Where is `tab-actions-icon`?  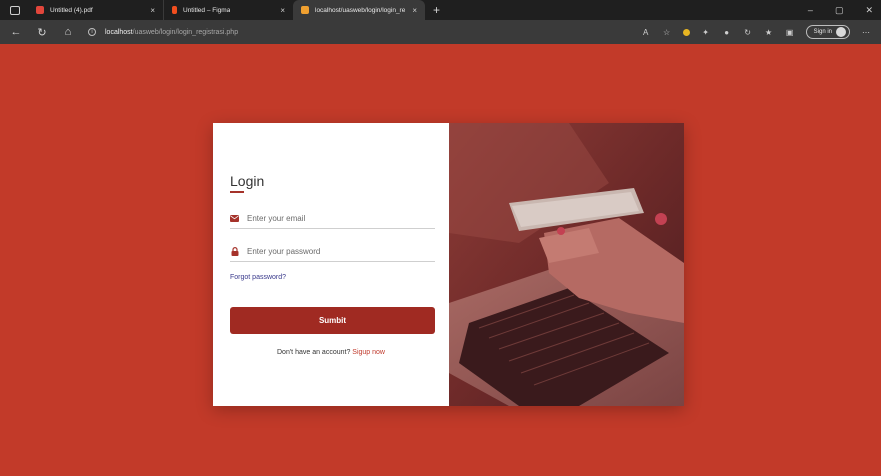 tab-actions-icon is located at coordinates (15, 10).